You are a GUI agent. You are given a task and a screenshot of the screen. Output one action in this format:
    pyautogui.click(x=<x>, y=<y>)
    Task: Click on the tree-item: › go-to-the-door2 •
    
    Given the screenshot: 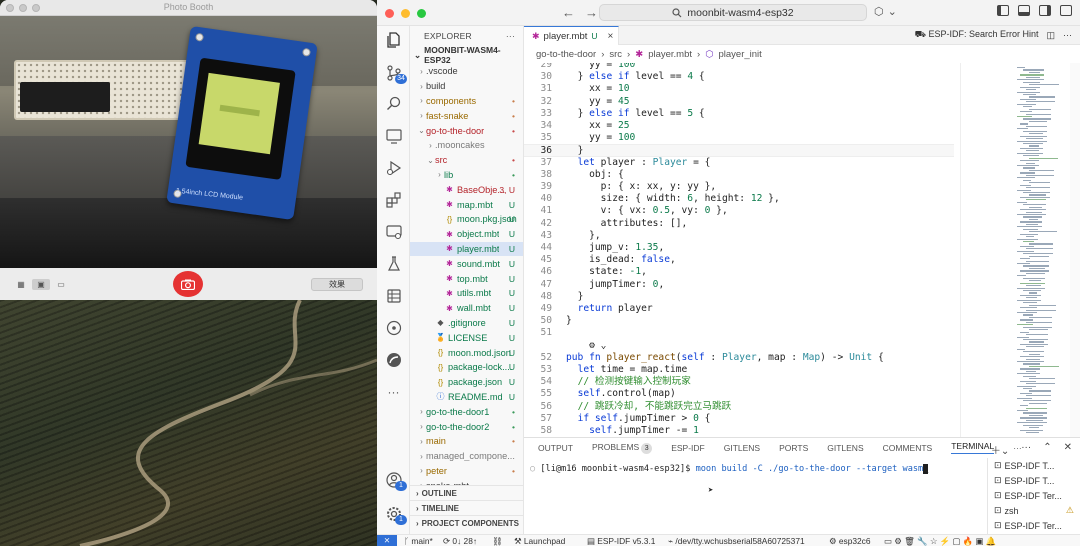 What is the action you would take?
    pyautogui.click(x=466, y=426)
    